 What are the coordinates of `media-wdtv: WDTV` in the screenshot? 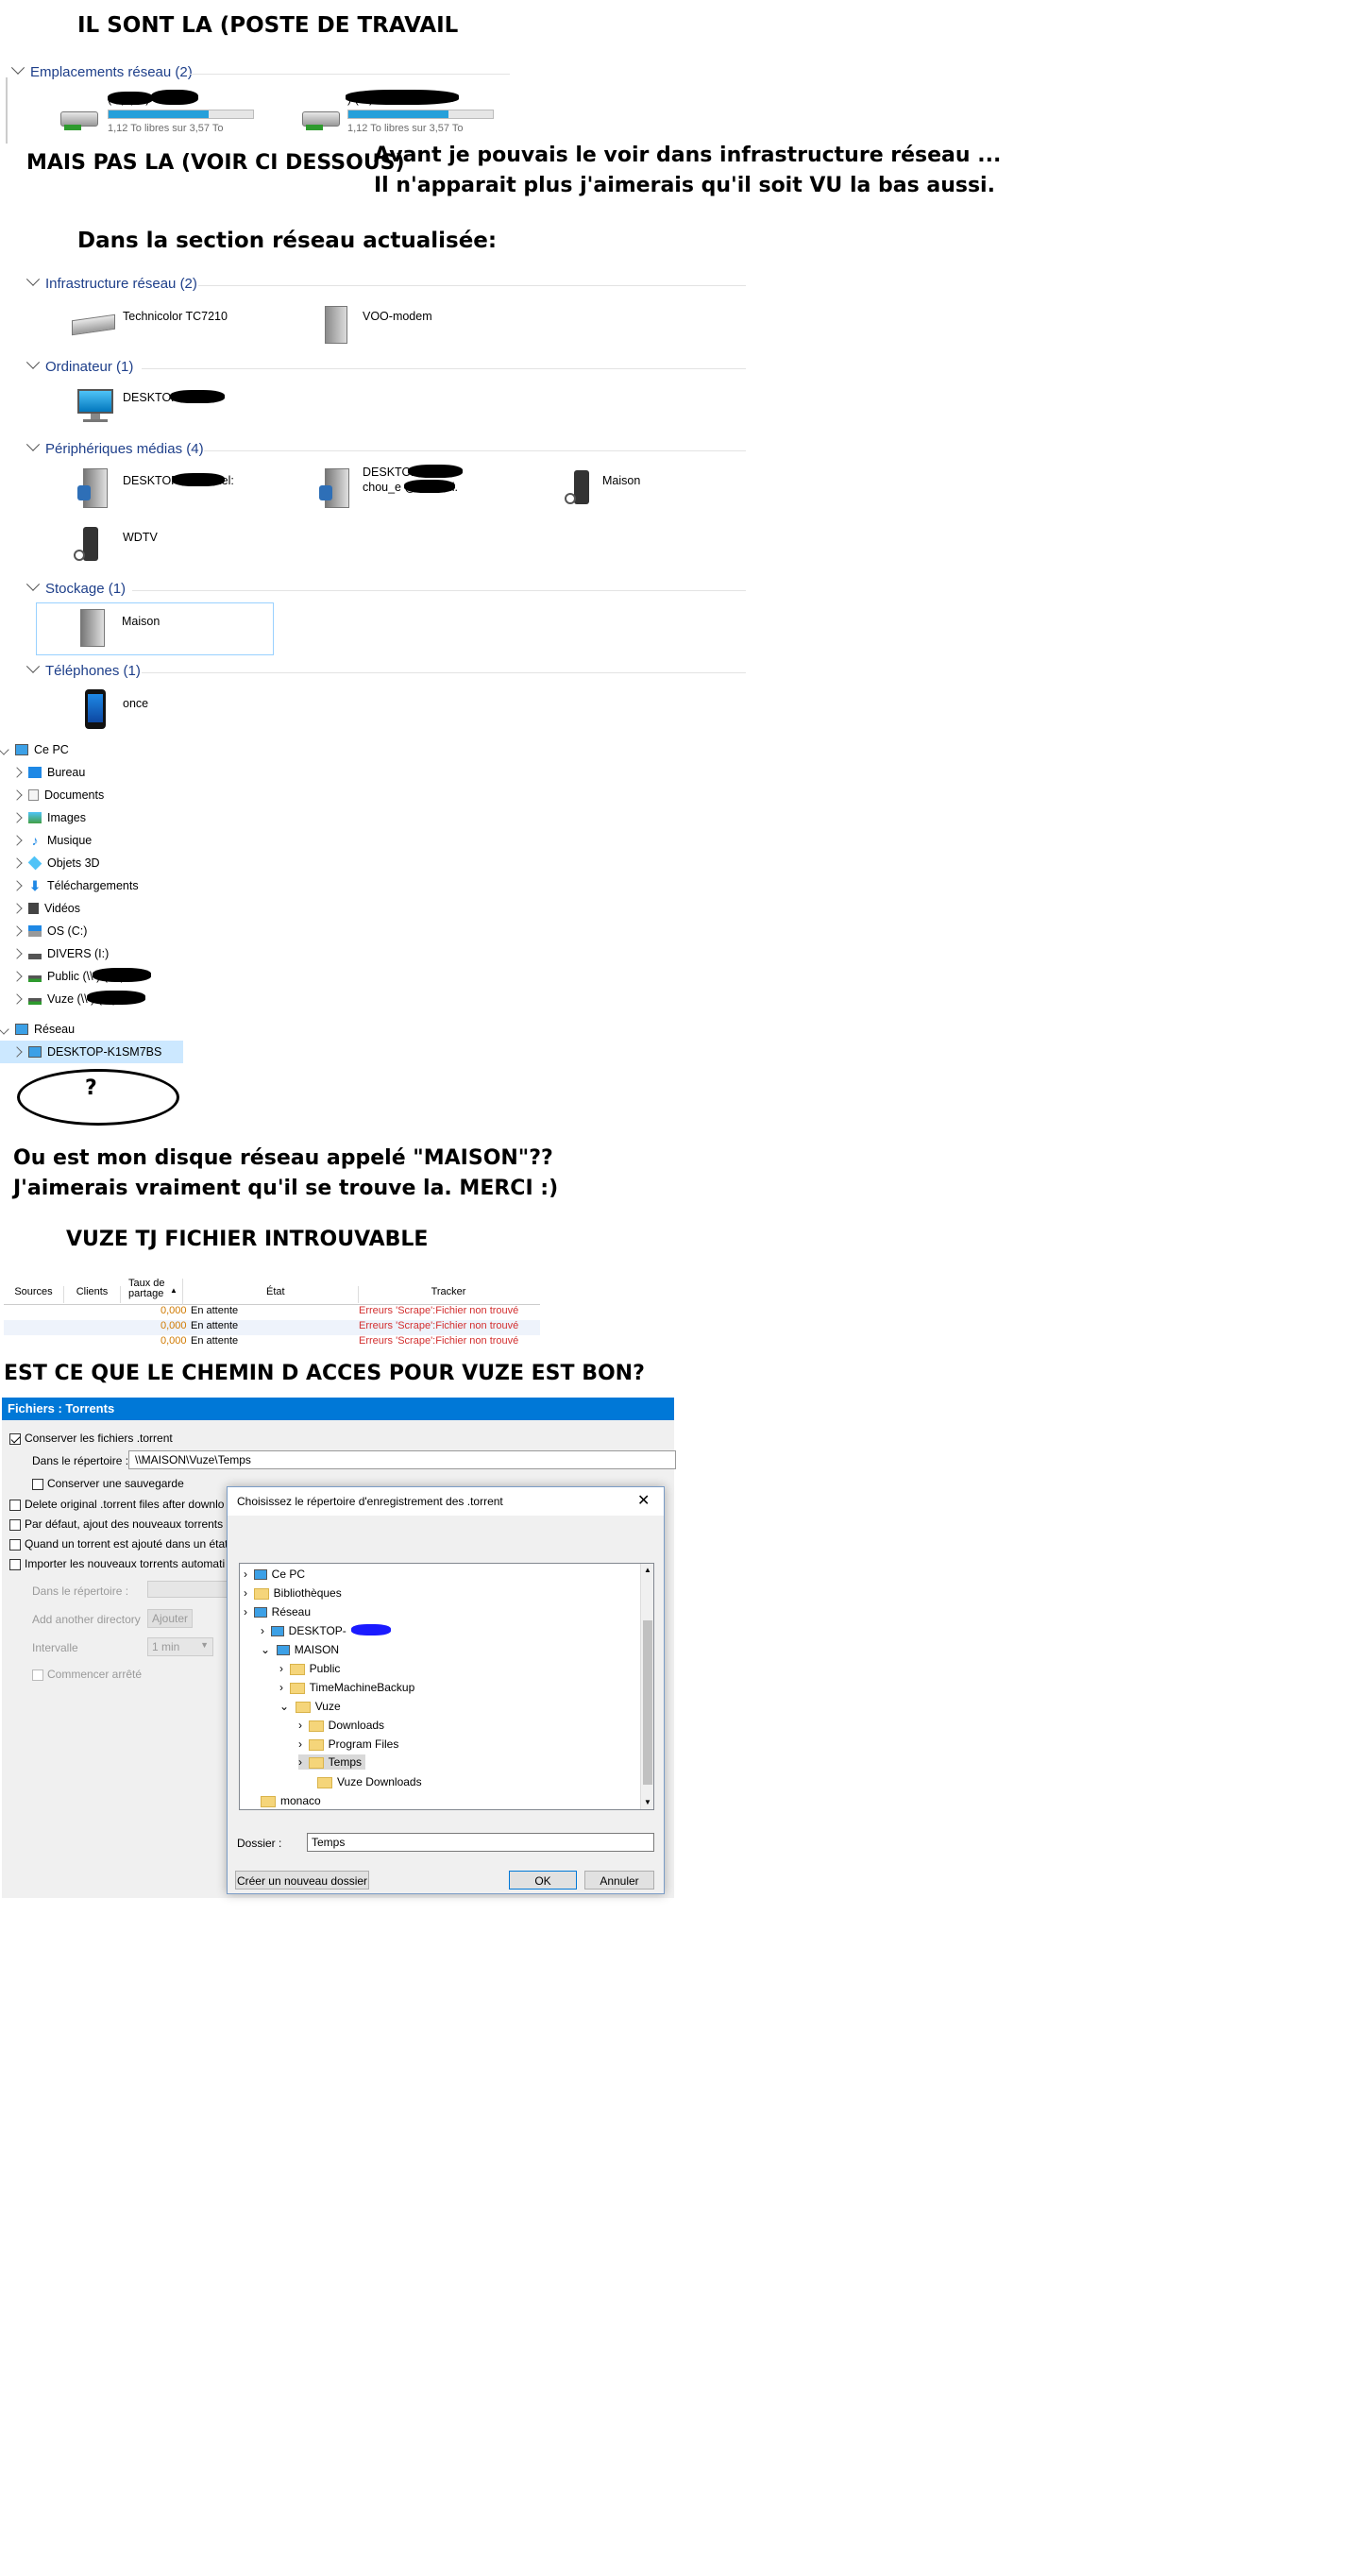 It's located at (140, 537).